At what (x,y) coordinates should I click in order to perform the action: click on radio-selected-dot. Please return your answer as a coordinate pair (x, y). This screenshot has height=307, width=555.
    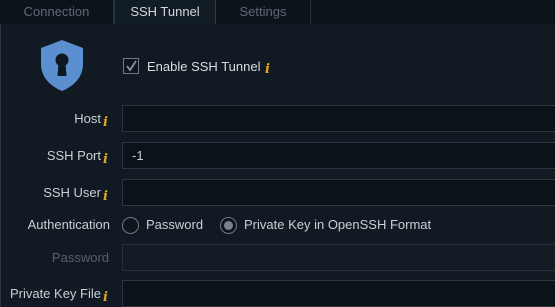
    Looking at the image, I should click on (228, 225).